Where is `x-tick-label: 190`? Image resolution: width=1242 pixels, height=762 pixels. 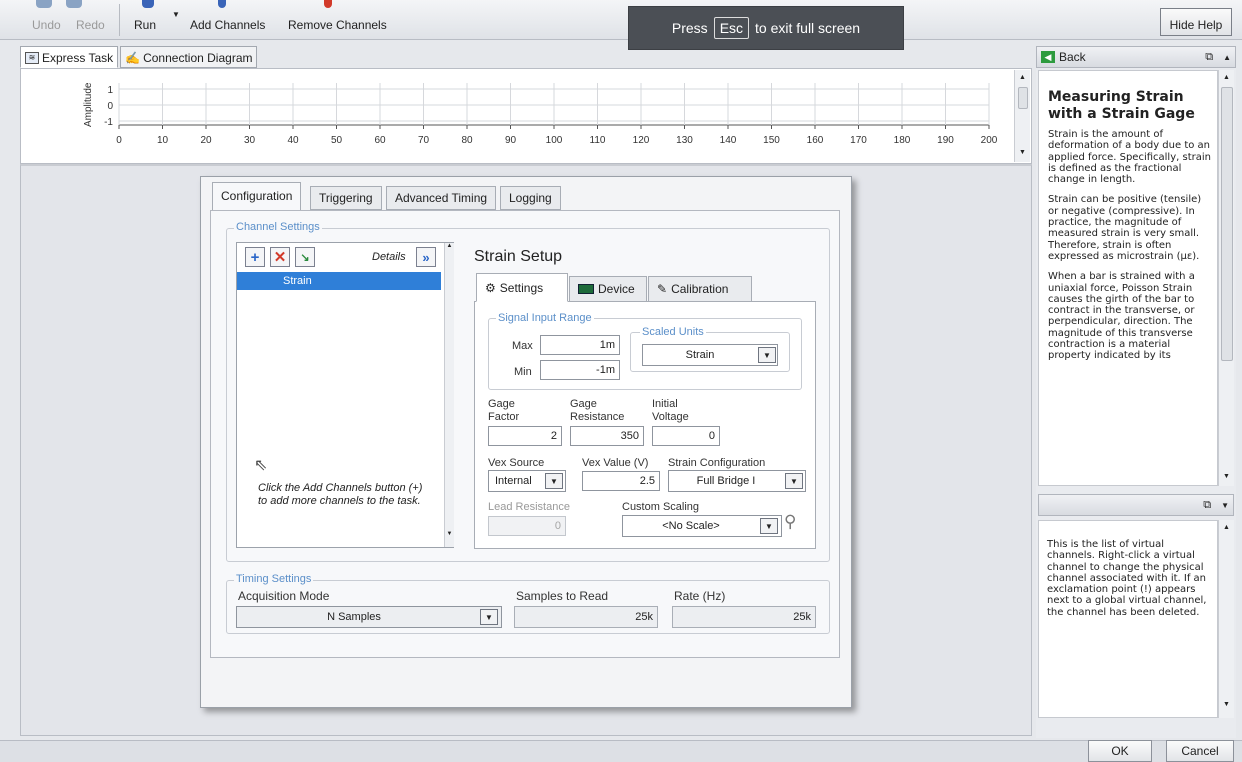 x-tick-label: 190 is located at coordinates (945, 140).